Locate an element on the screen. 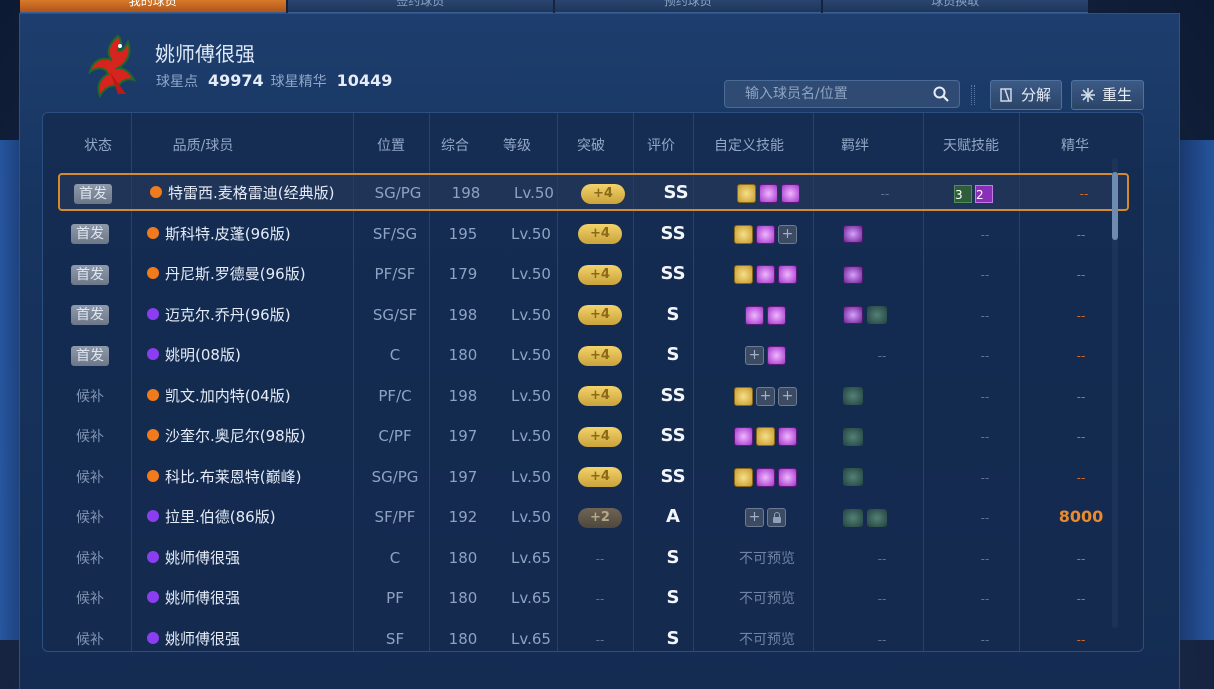 The width and height of the screenshot is (1214, 689). player-cell: 斯科特.皮蓬(96版) is located at coordinates (252, 234).